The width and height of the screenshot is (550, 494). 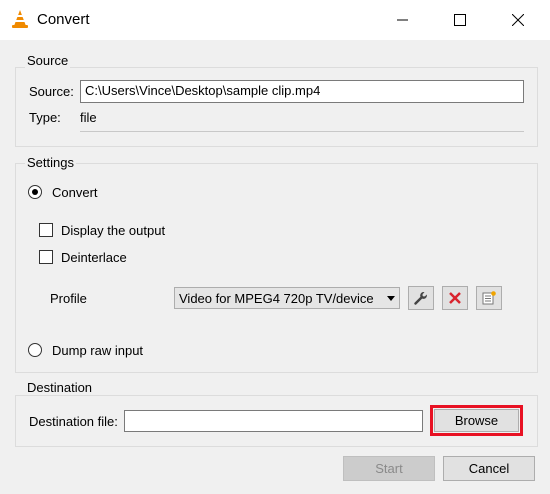 I want to click on profile-select-value: Video for MPEG4 720p TV/device, so click(x=276, y=298).